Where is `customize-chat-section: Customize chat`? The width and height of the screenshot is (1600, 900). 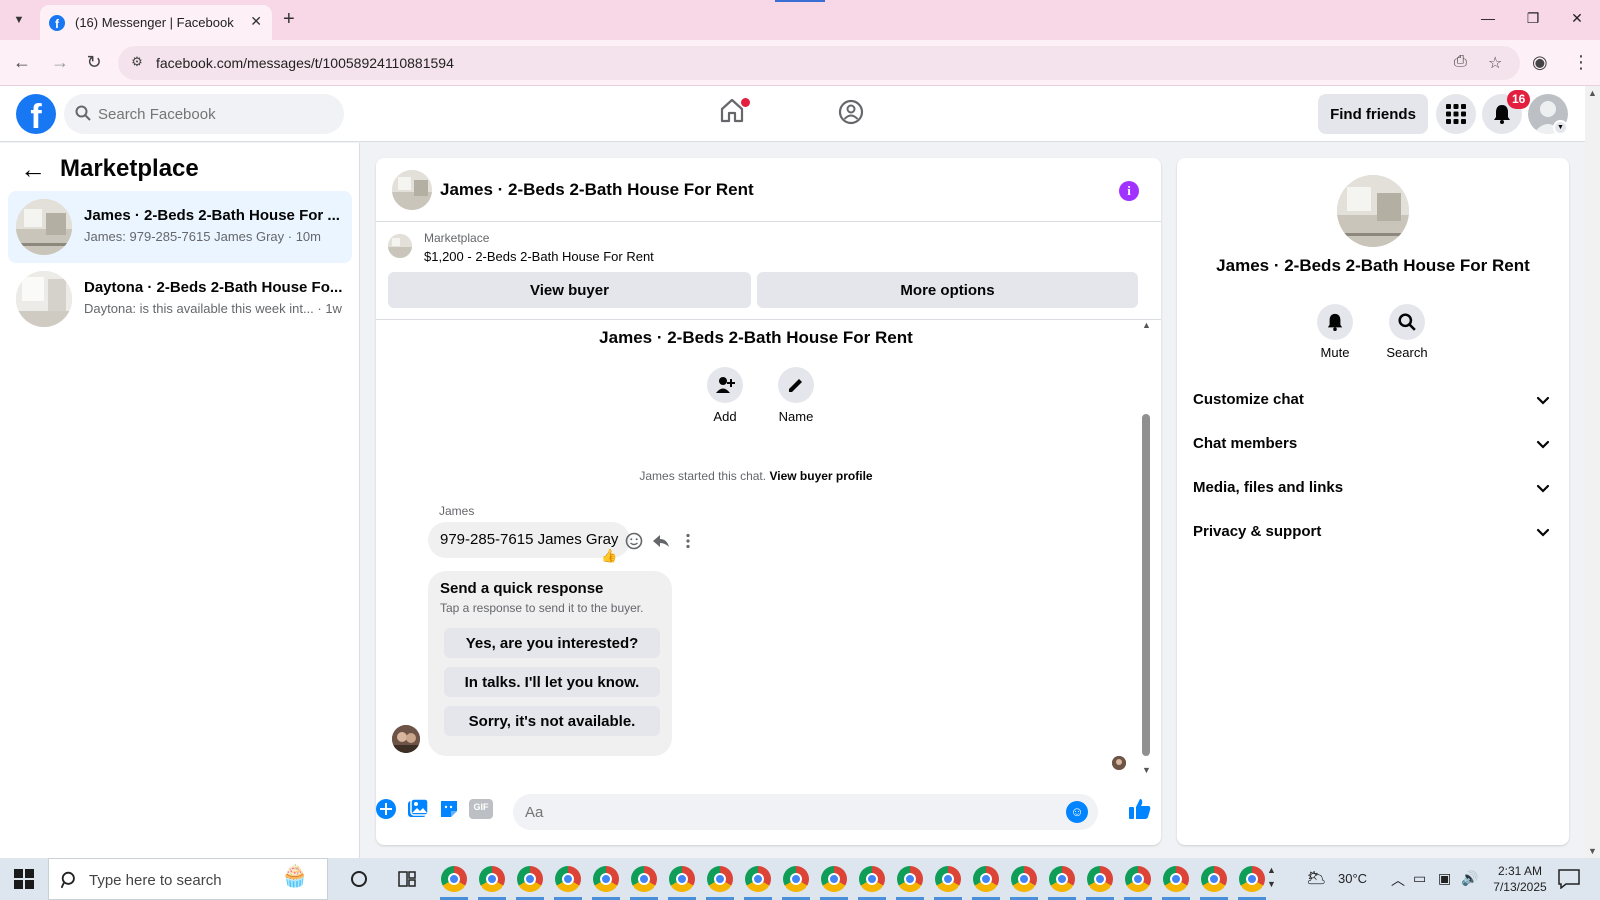
customize-chat-section: Customize chat is located at coordinates (1373, 400).